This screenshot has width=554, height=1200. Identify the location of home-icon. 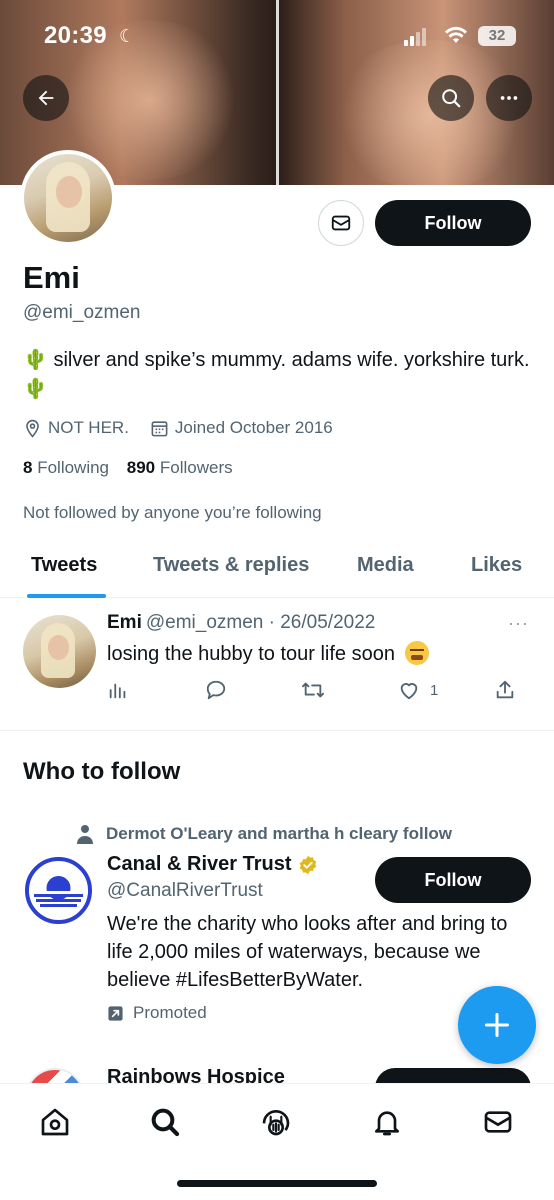
(55, 1122).